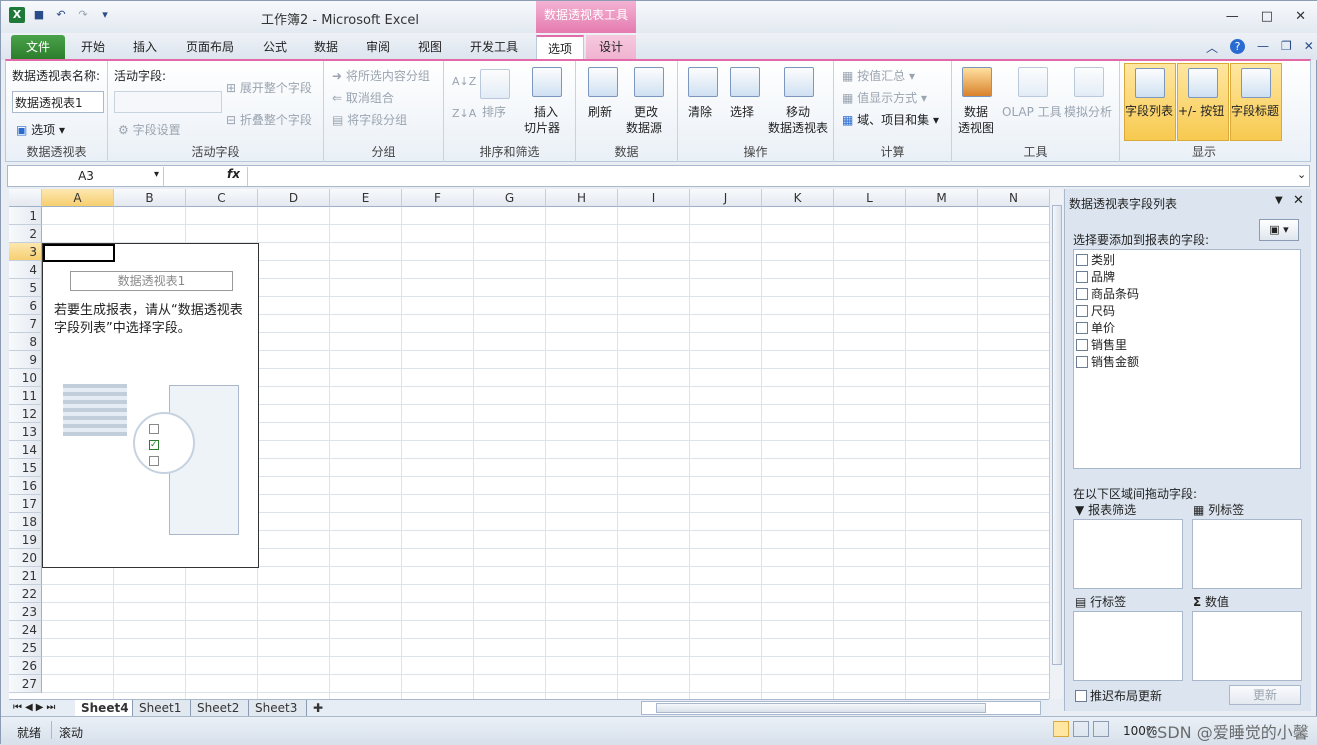 The width and height of the screenshot is (1317, 745). What do you see at coordinates (25, 396) in the screenshot?
I see `row-header: 11` at bounding box center [25, 396].